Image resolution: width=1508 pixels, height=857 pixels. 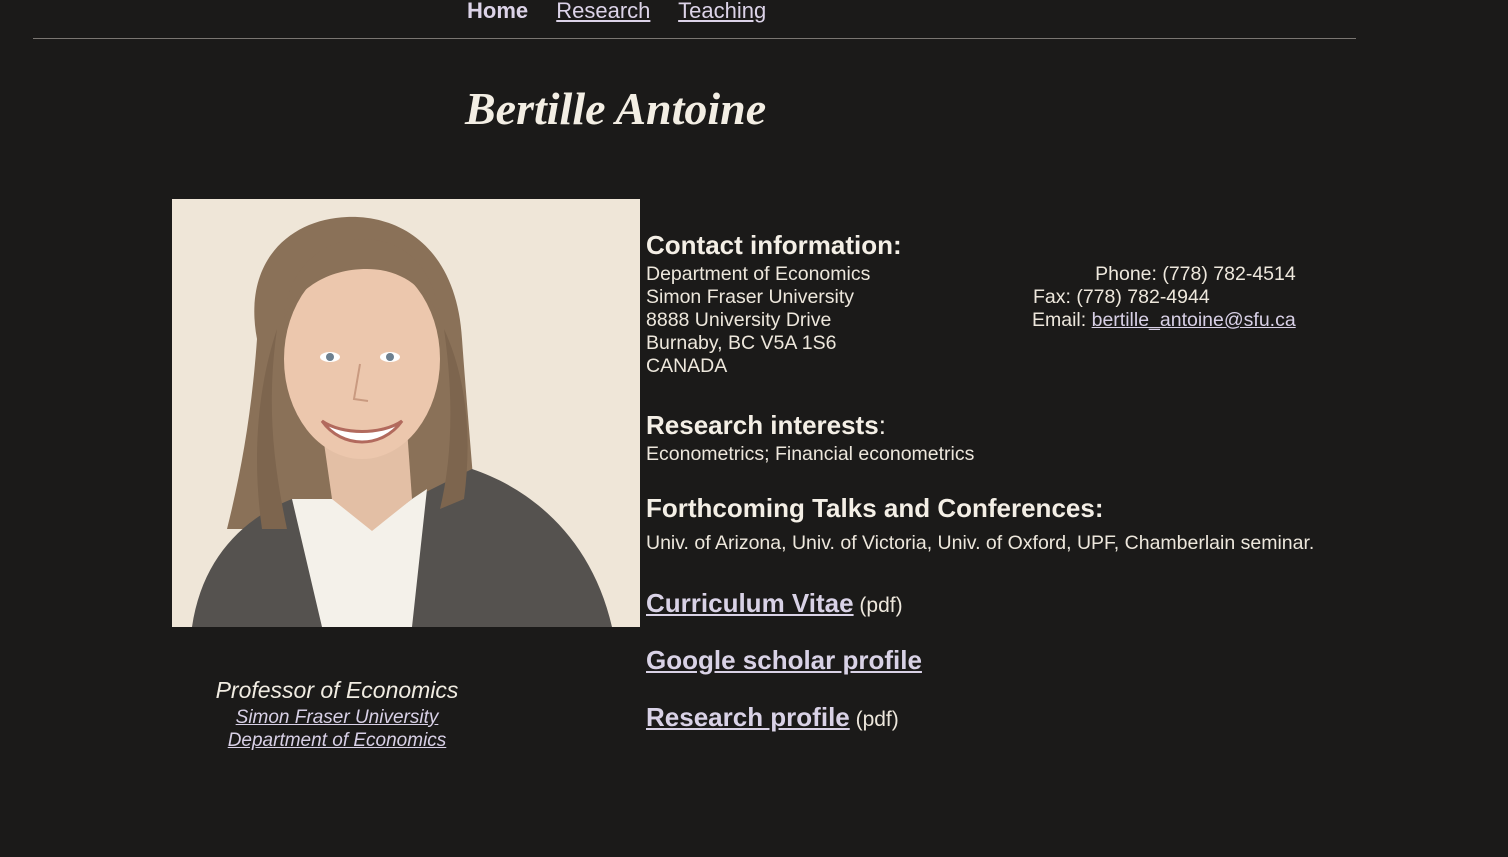 I want to click on research-profile-row: Research profile (pdf), so click(x=1056, y=718).